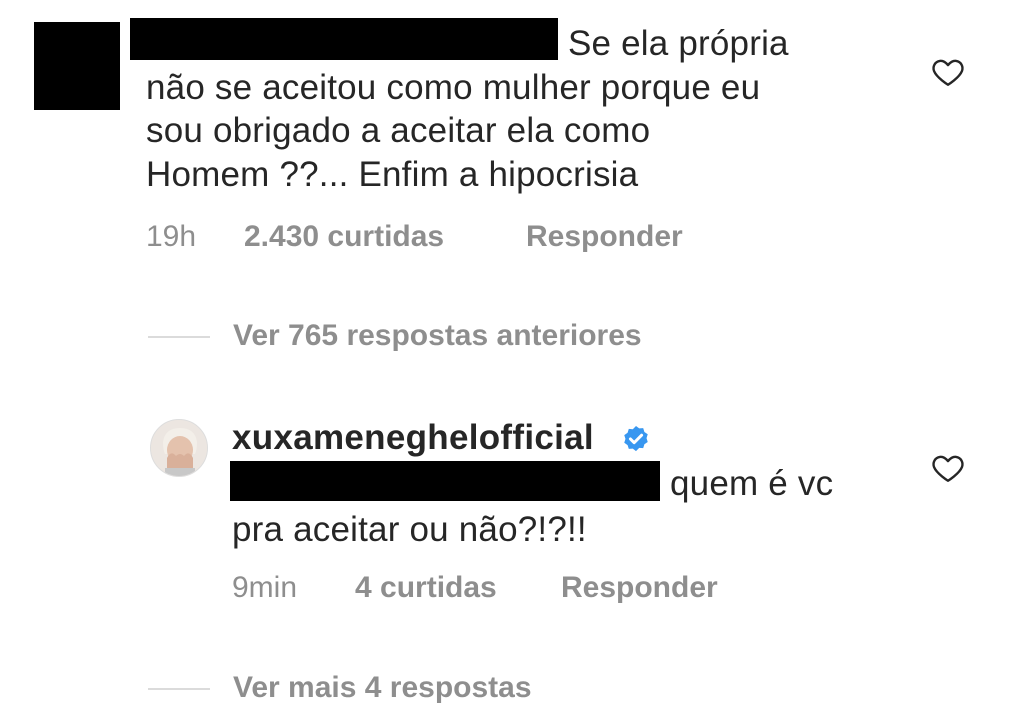 The height and width of the screenshot is (728, 1024). What do you see at coordinates (179, 448) in the screenshot?
I see `avatar` at bounding box center [179, 448].